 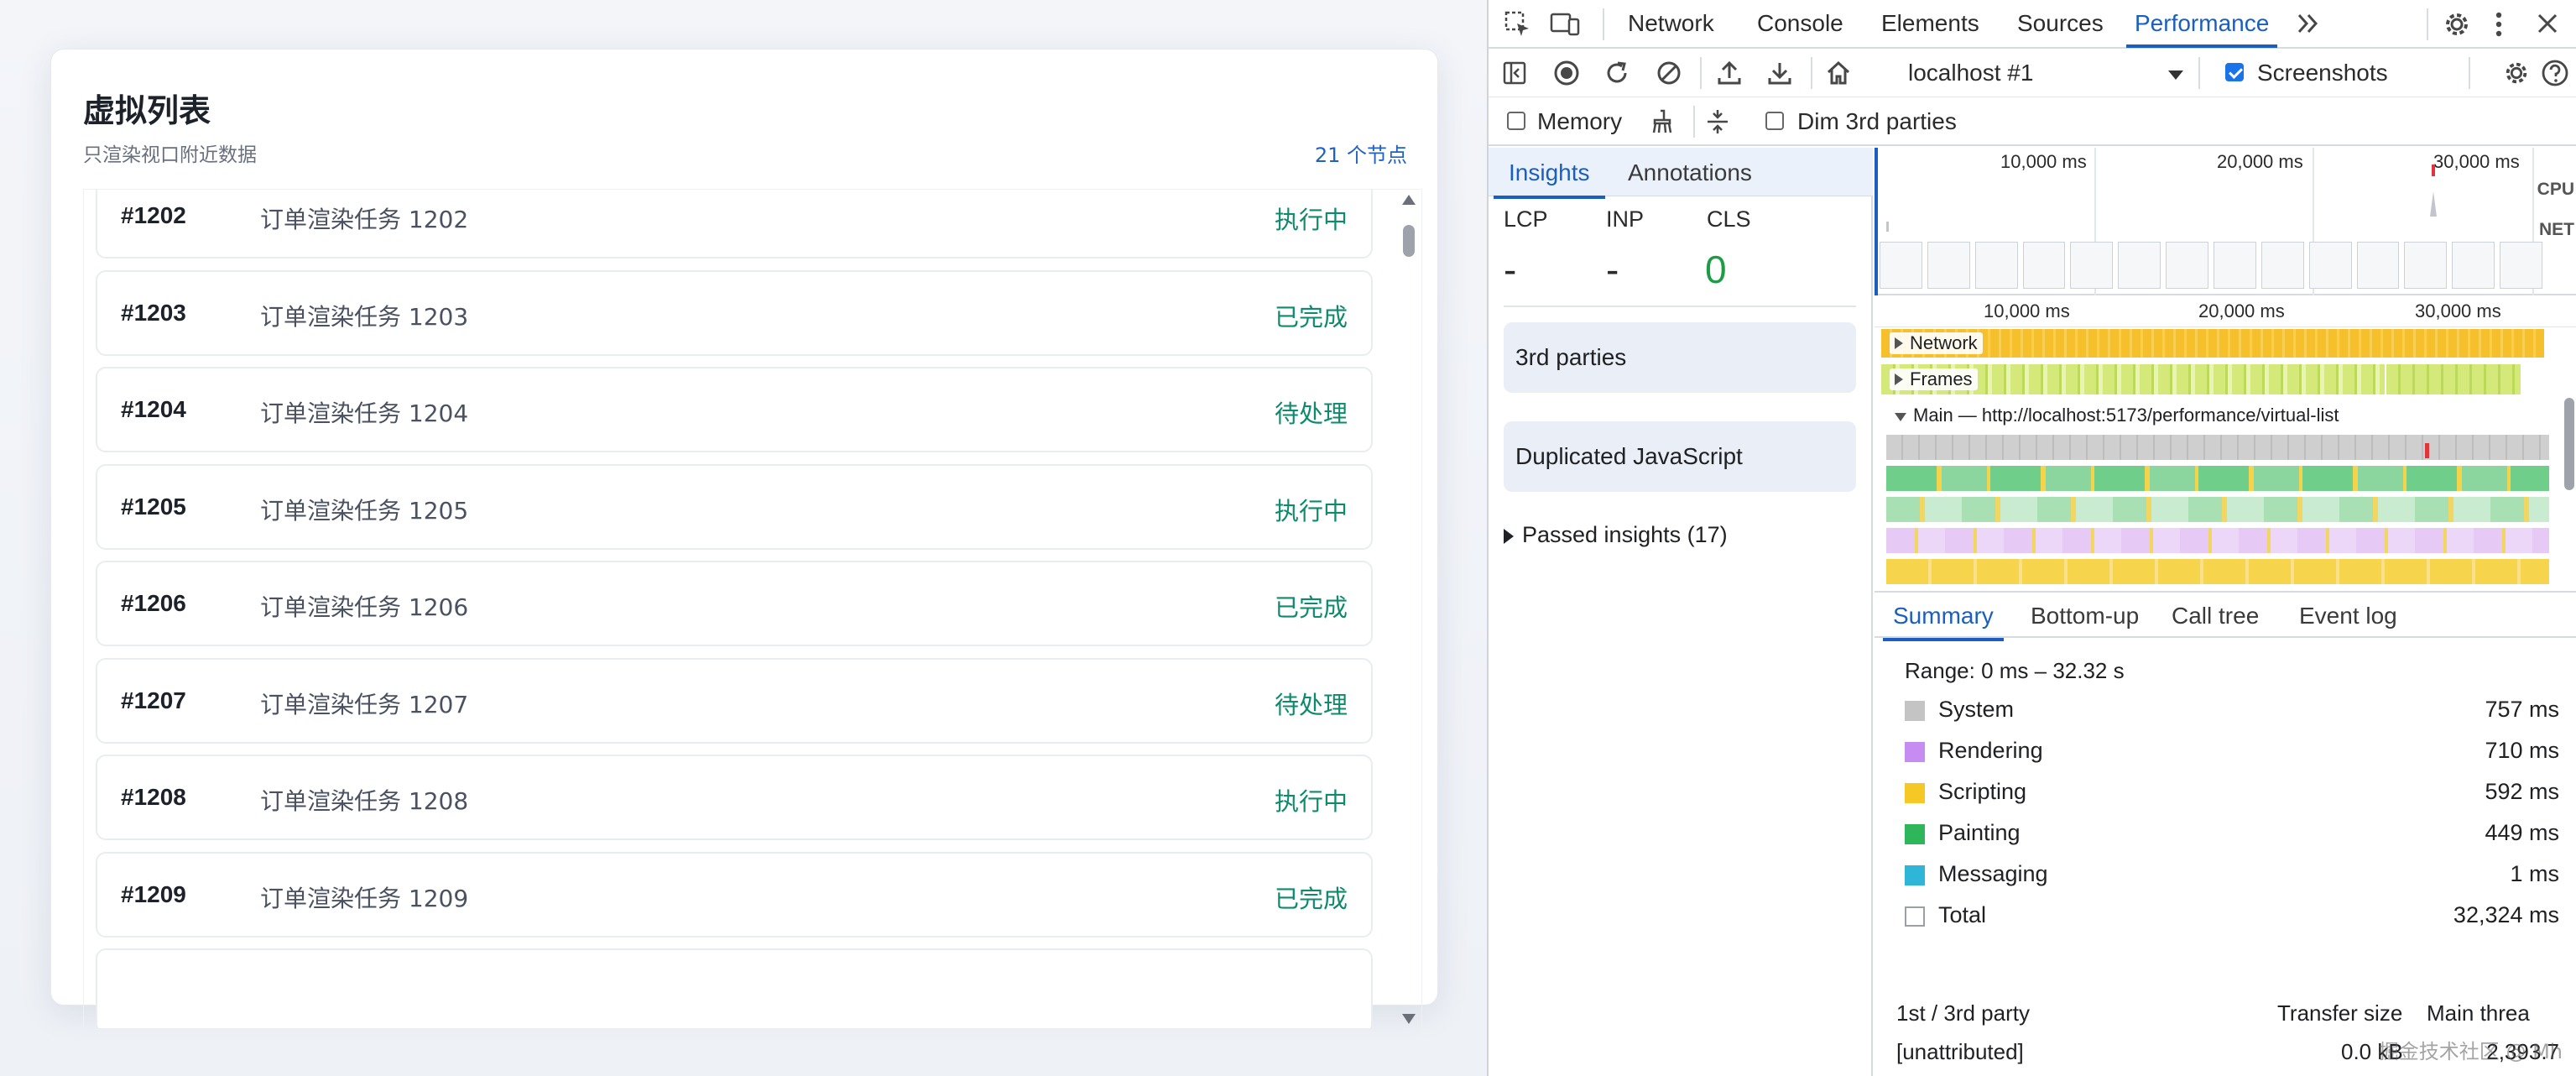 What do you see at coordinates (2217, 572) in the screenshot?
I see `flame-row-scripting` at bounding box center [2217, 572].